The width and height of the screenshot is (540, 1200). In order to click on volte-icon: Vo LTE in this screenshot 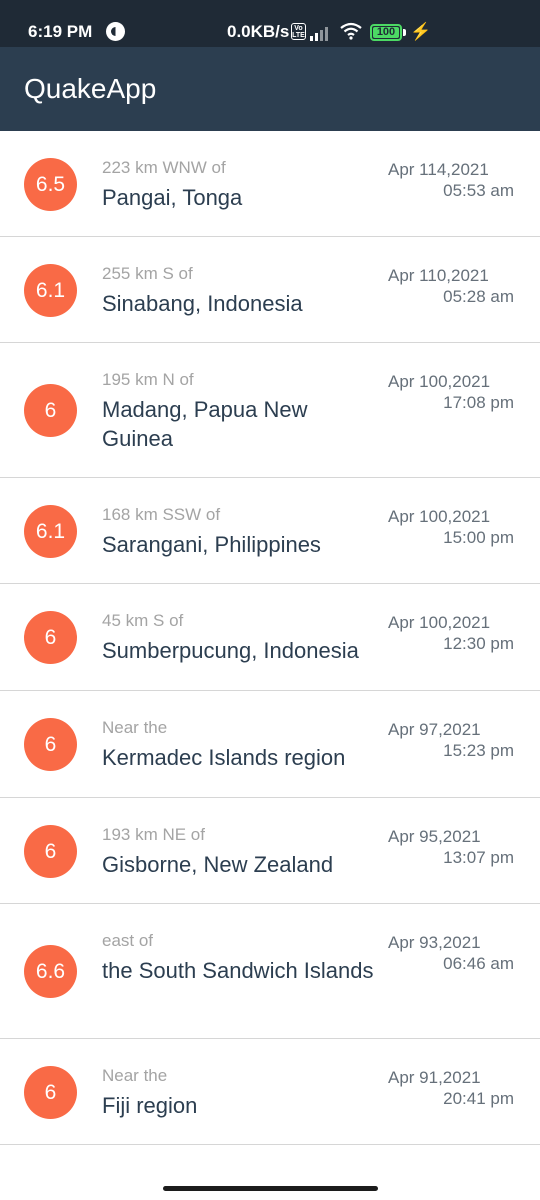, I will do `click(298, 31)`.